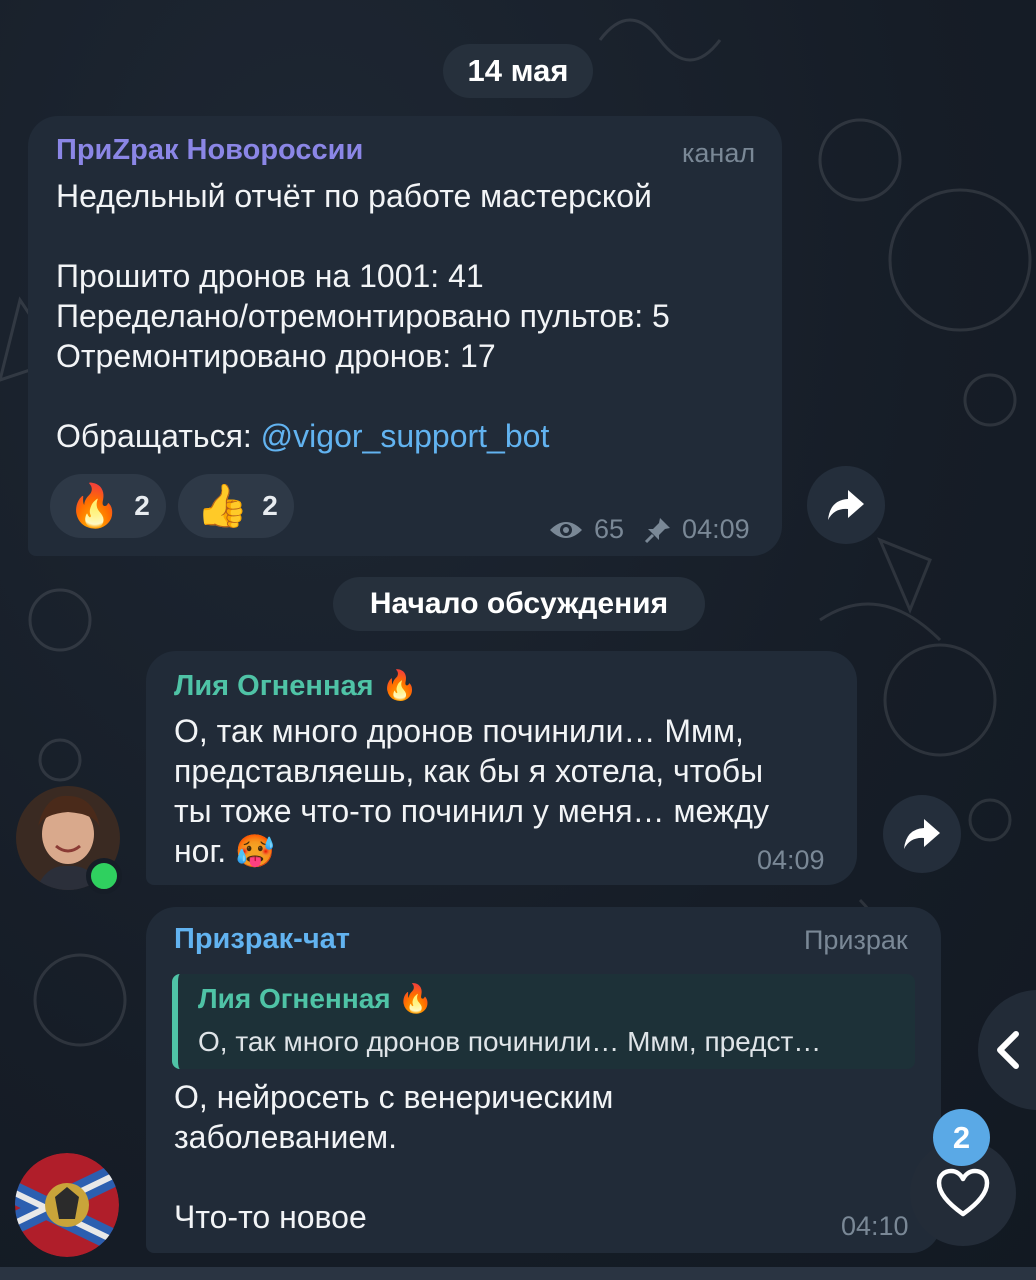 Image resolution: width=1036 pixels, height=1280 pixels. I want to click on reply-sender: Лия Огненная 🔥, so click(316, 998).